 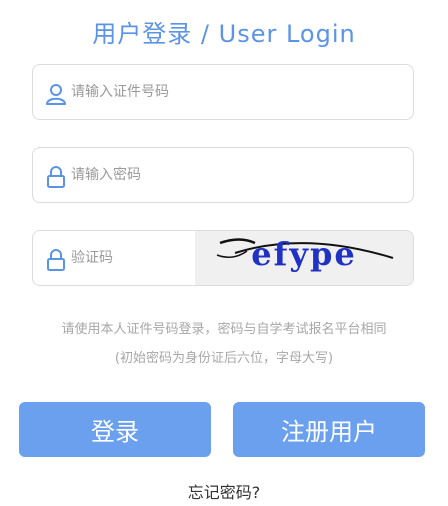 I want to click on captcha-code: efype, so click(x=304, y=254).